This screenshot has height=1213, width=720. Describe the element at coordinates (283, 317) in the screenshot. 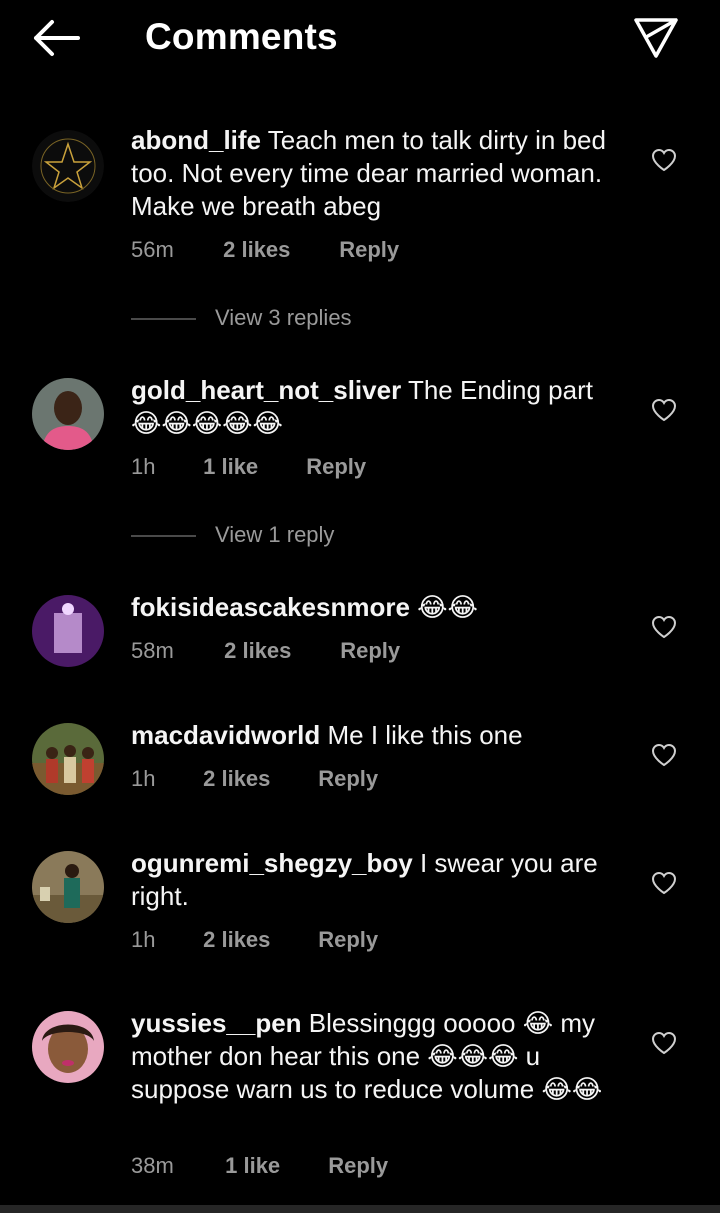

I see `view-replies-label: View 3 replies` at that location.